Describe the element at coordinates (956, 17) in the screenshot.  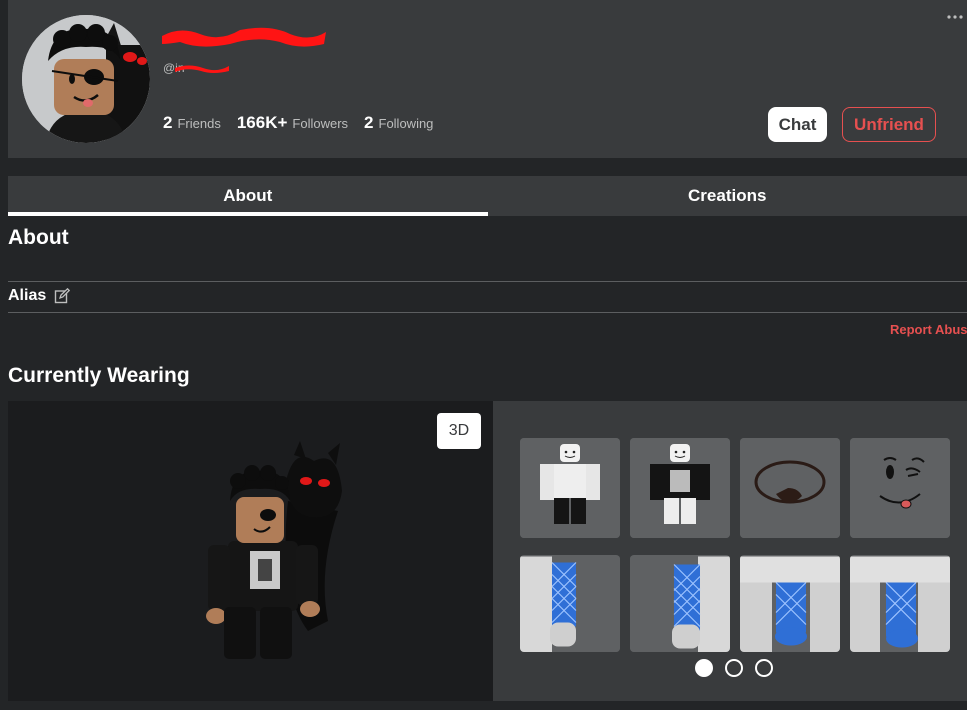
I see `ellipsis-icon` at that location.